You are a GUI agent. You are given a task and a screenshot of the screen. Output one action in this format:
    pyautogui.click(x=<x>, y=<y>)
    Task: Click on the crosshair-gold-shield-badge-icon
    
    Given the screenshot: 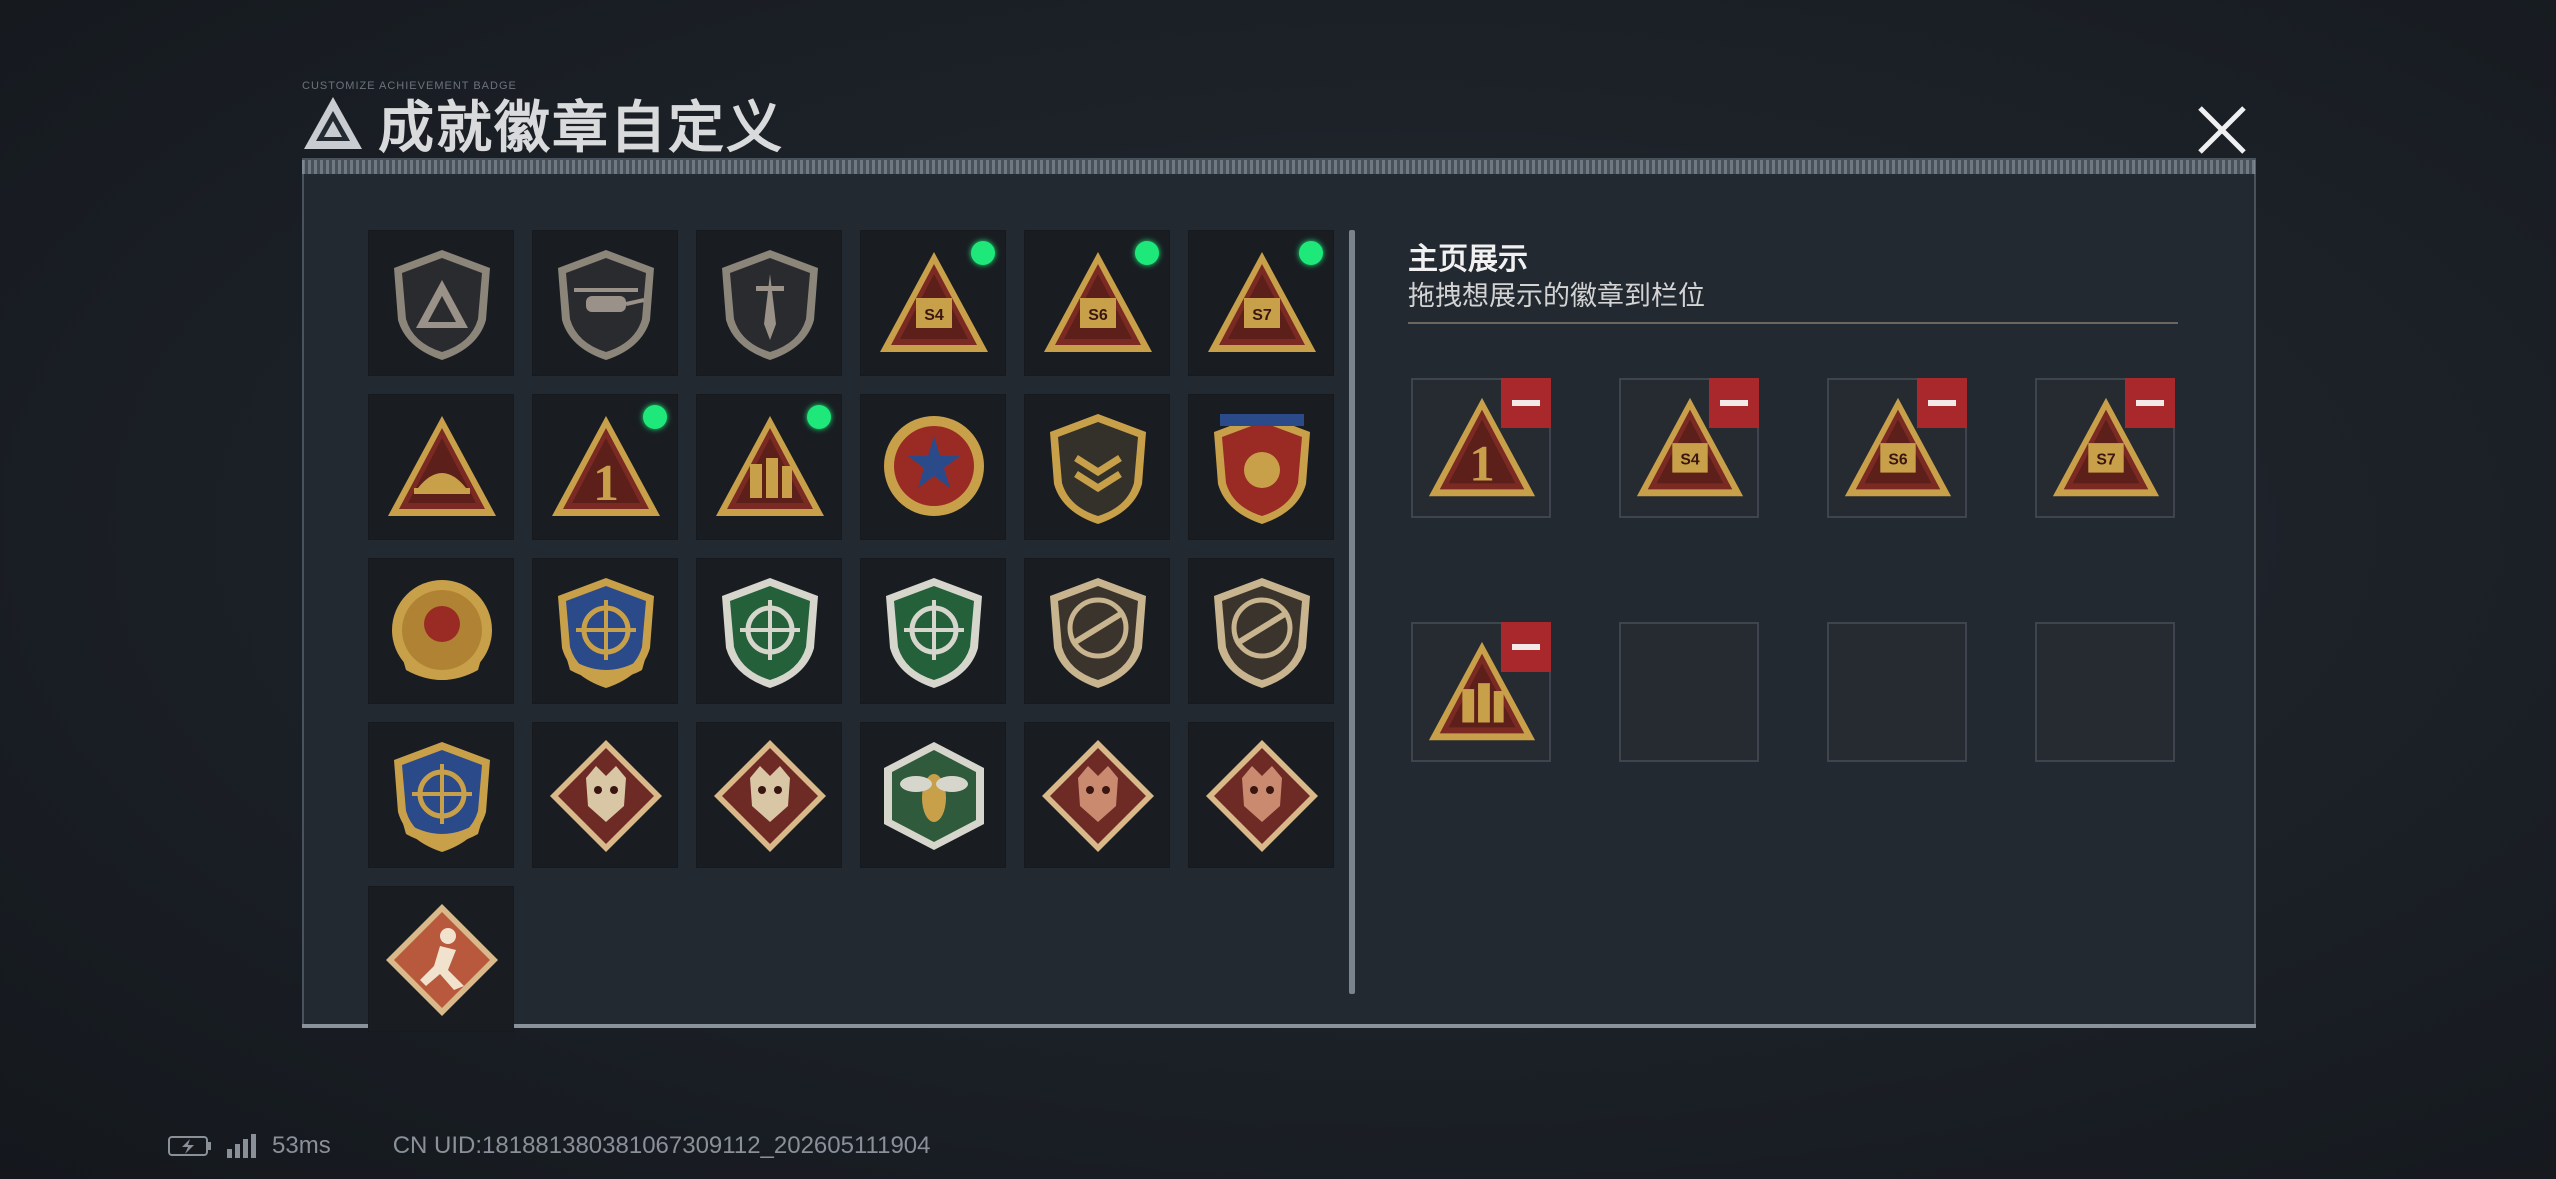 What is the action you would take?
    pyautogui.click(x=606, y=633)
    